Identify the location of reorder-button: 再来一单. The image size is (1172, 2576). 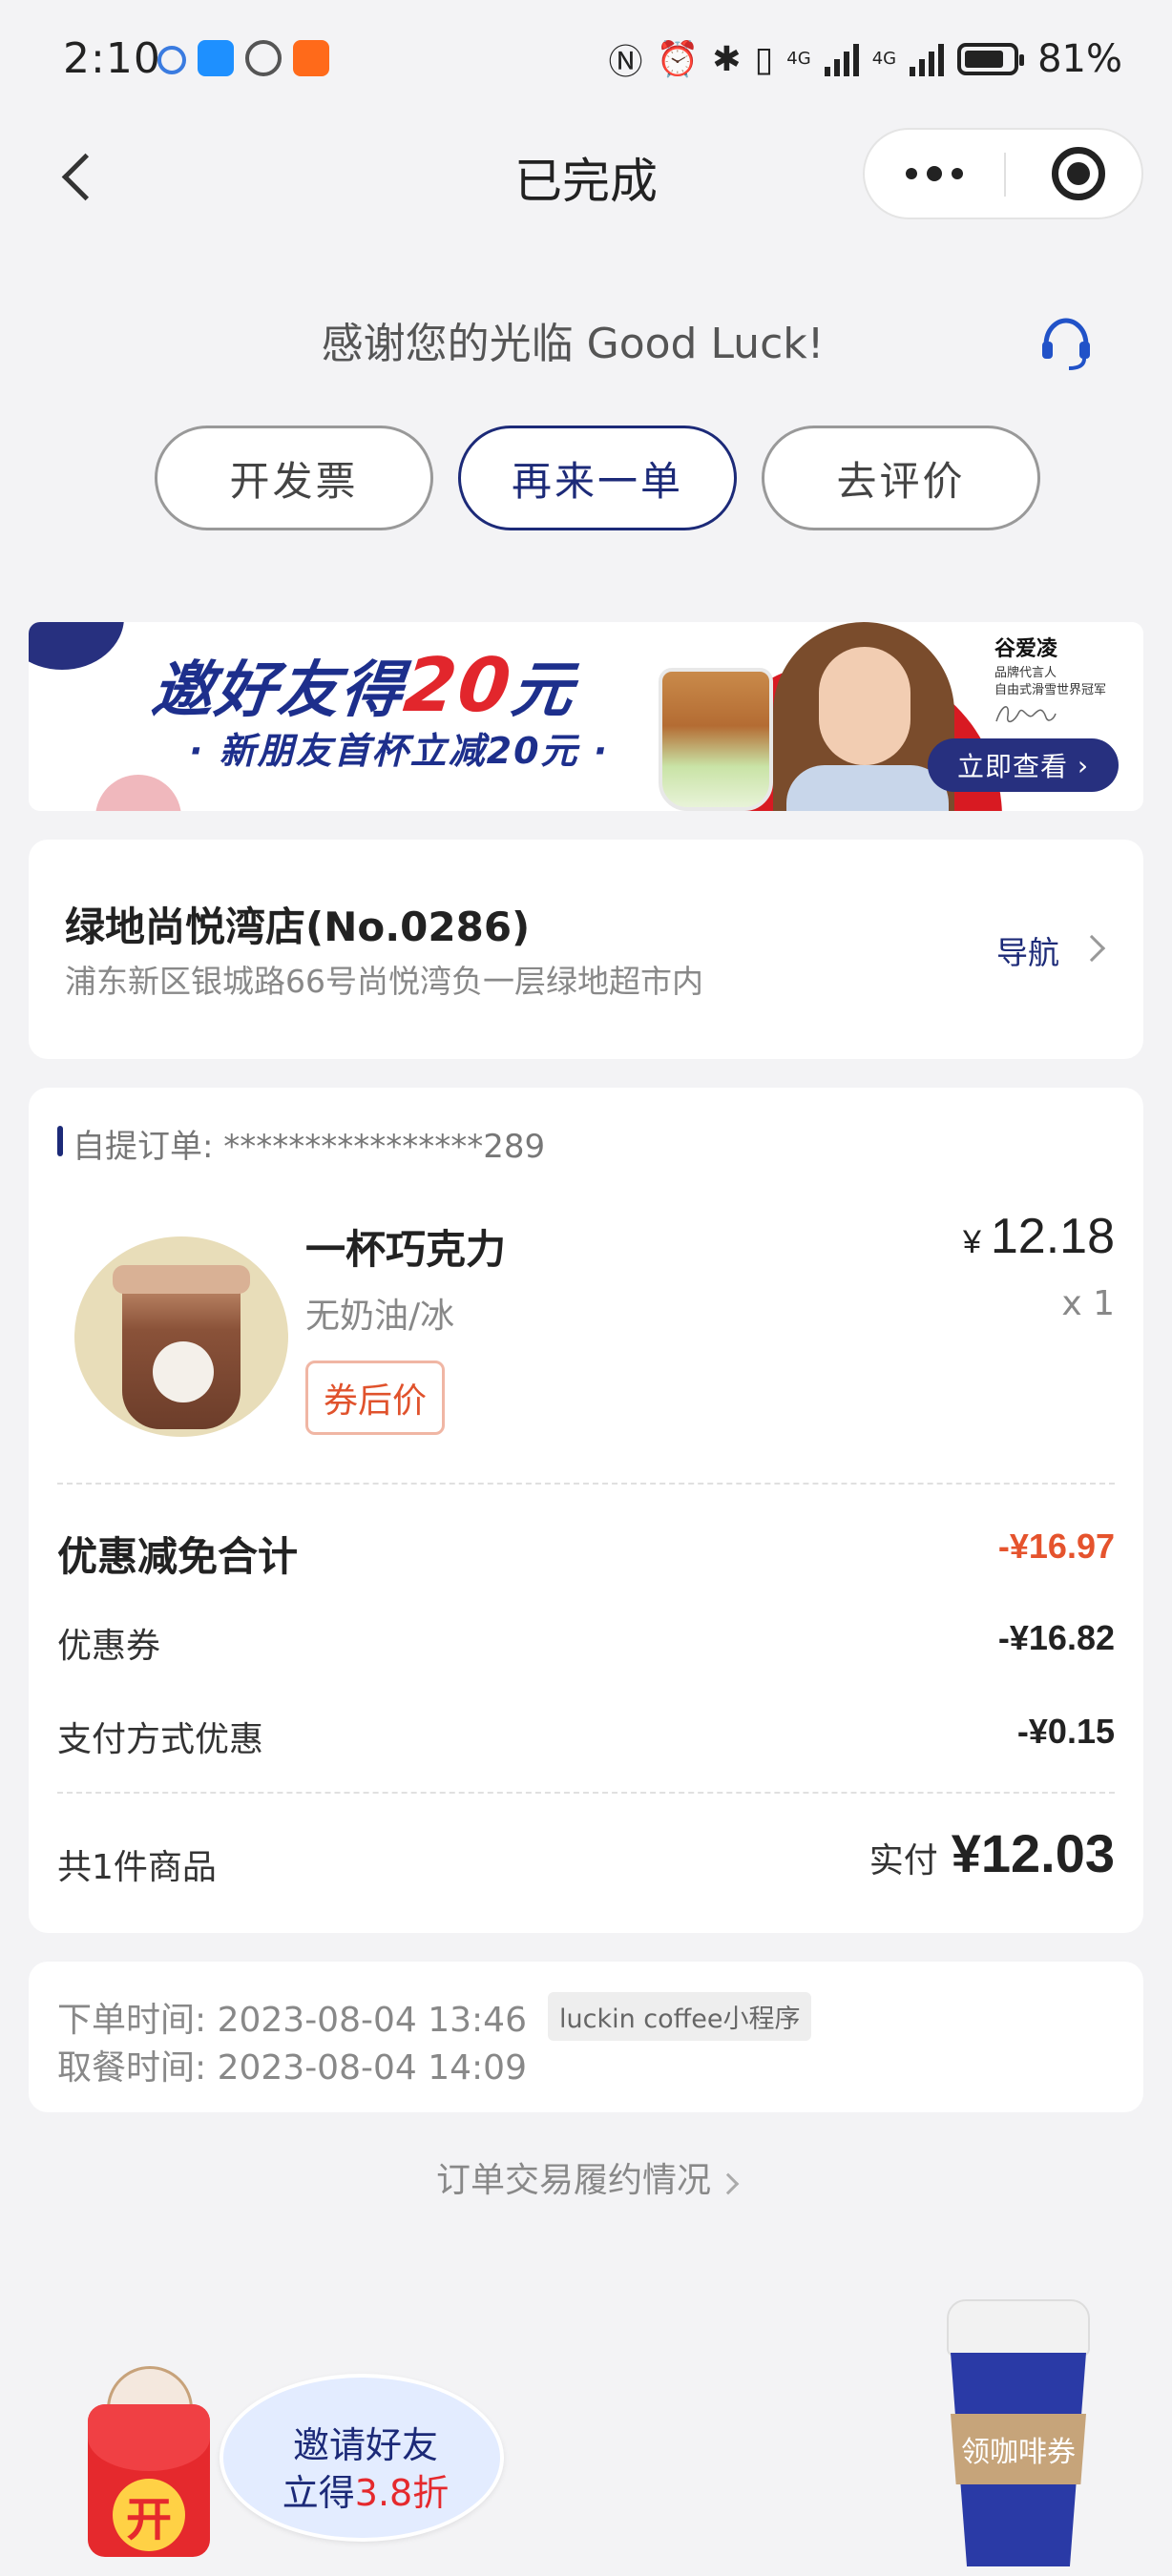
(597, 478).